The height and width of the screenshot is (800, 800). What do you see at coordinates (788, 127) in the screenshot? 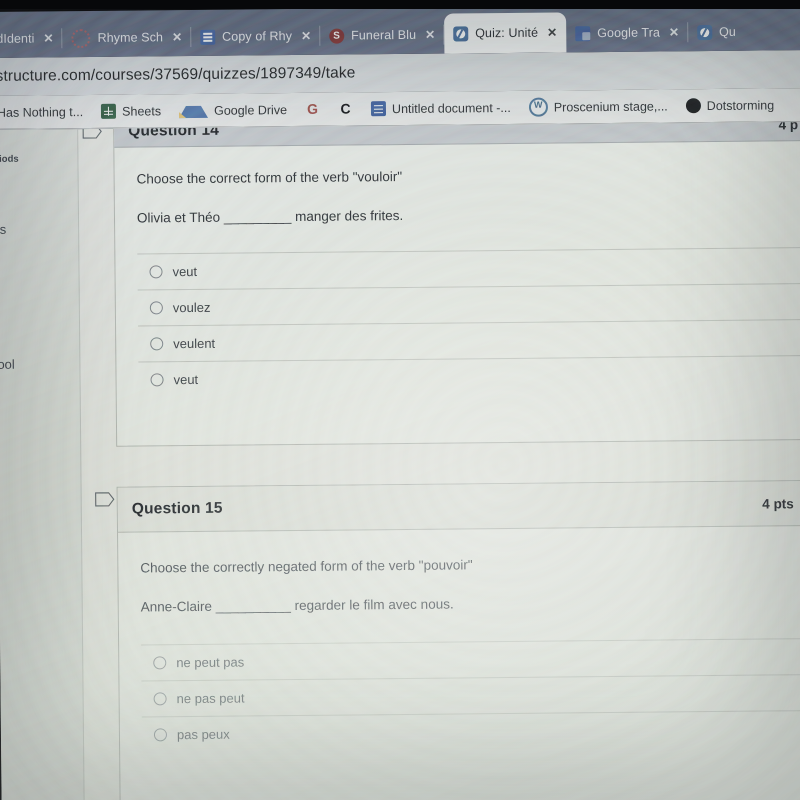
I see `question-14-points: 4 p` at bounding box center [788, 127].